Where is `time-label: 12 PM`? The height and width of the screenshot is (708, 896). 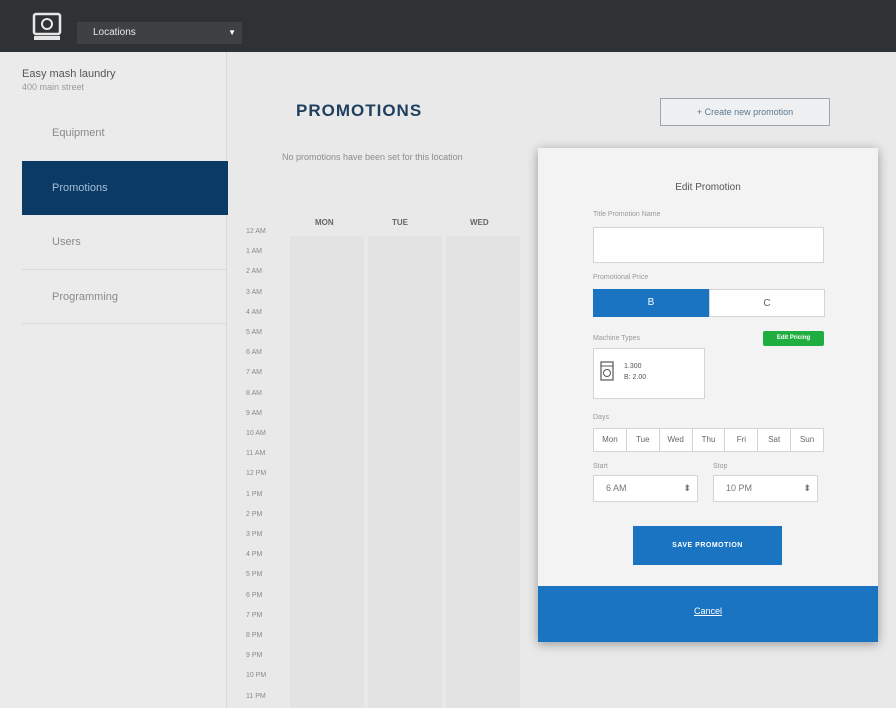 time-label: 12 PM is located at coordinates (256, 474).